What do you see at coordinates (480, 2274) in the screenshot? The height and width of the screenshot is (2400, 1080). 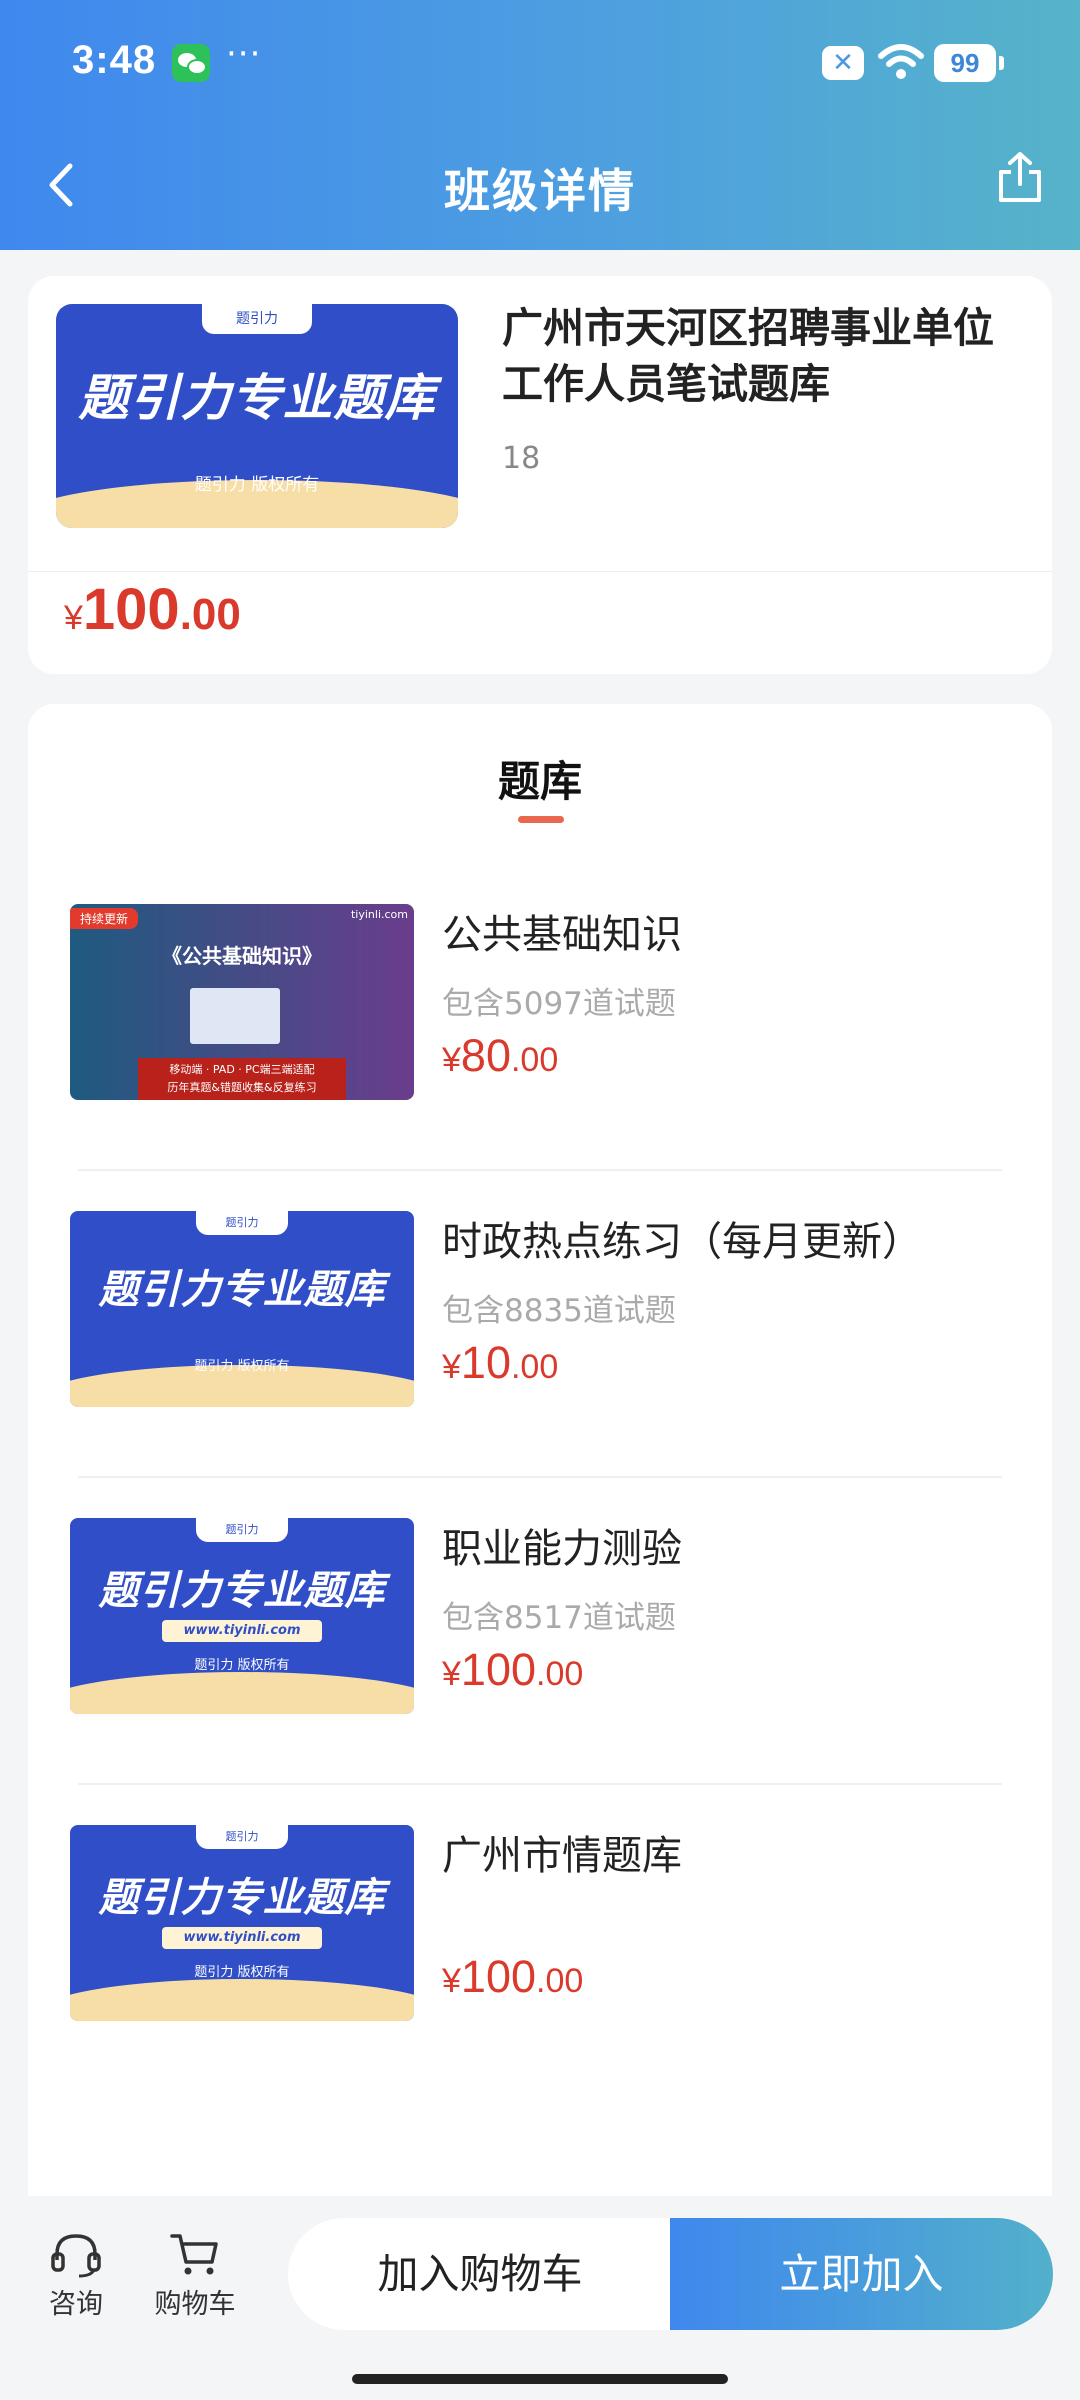 I see `add-to-cart-button: 加入购物车` at bounding box center [480, 2274].